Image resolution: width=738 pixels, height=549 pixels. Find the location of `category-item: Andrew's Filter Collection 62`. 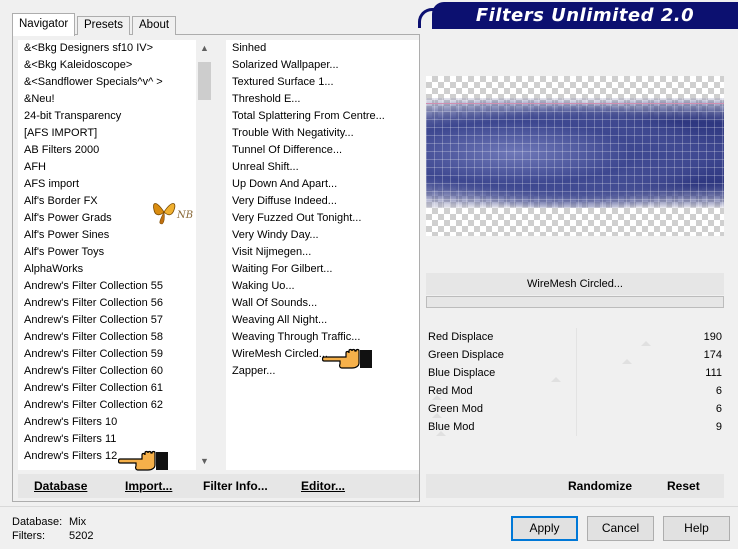

category-item: Andrew's Filter Collection 62 is located at coordinates (107, 405).